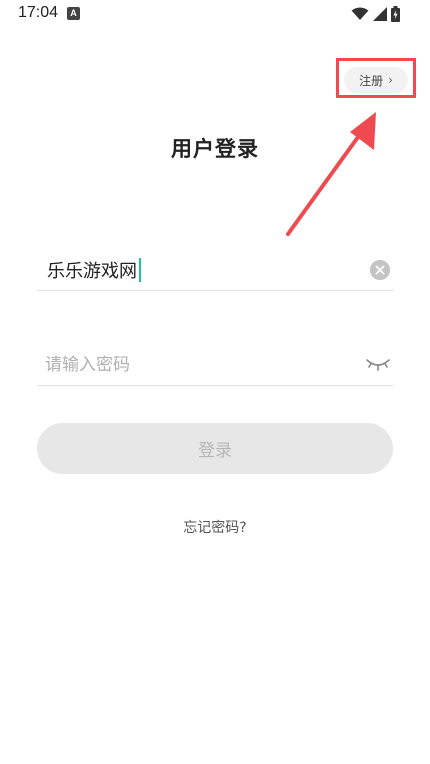 This screenshot has height=764, width=430. I want to click on page-title: 用户登录, so click(215, 149).